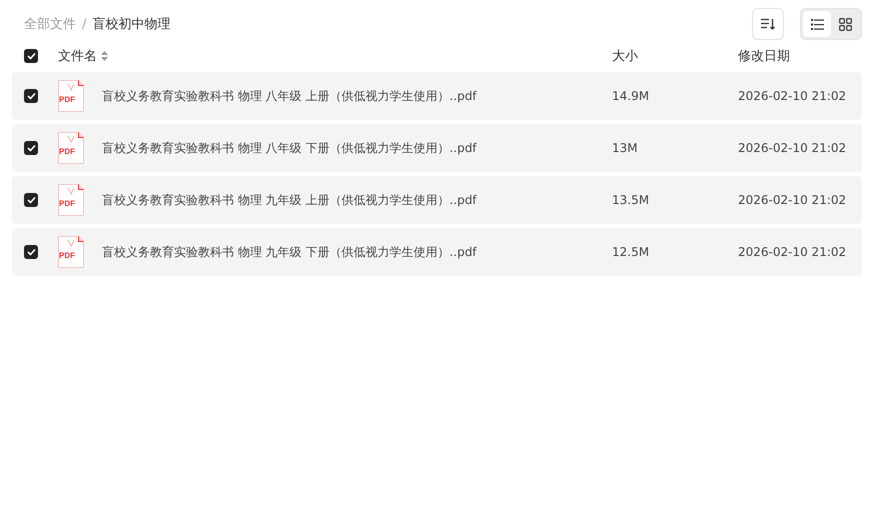 This screenshot has width=874, height=514. Describe the element at coordinates (357, 200) in the screenshot. I see `file-name: 盲校义务教育实验教科书 物理 九年级 上册（供低视力学生使用）..pdf` at that location.